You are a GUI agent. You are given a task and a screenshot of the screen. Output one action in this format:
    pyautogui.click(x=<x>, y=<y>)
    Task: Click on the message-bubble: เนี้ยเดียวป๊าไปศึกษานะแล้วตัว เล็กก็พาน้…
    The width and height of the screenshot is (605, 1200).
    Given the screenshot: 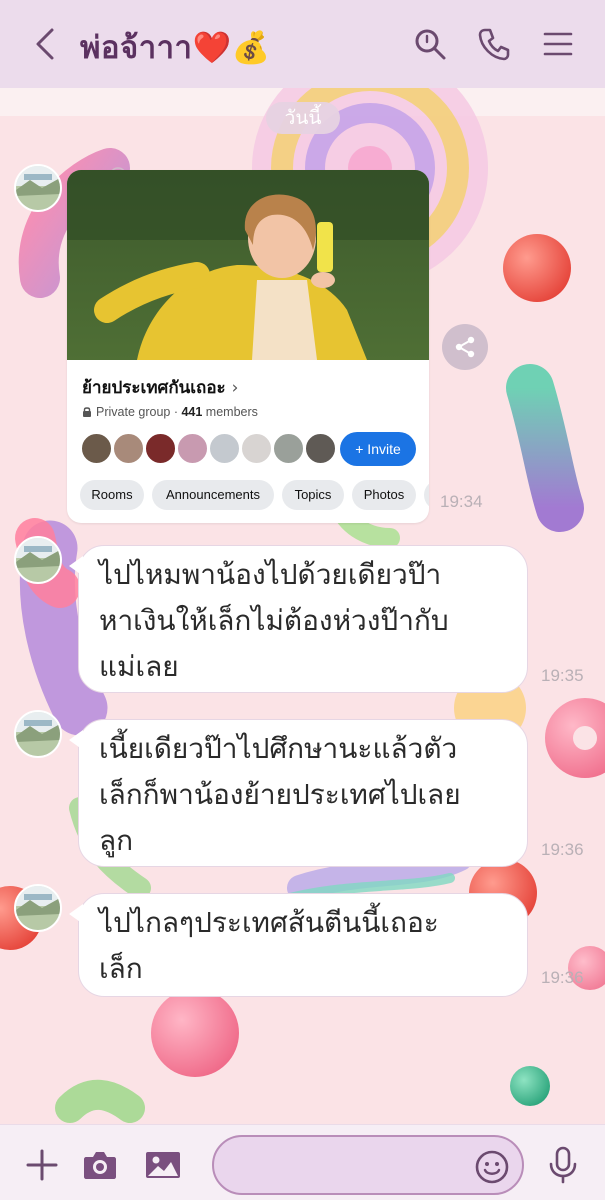 What is the action you would take?
    pyautogui.click(x=298, y=793)
    